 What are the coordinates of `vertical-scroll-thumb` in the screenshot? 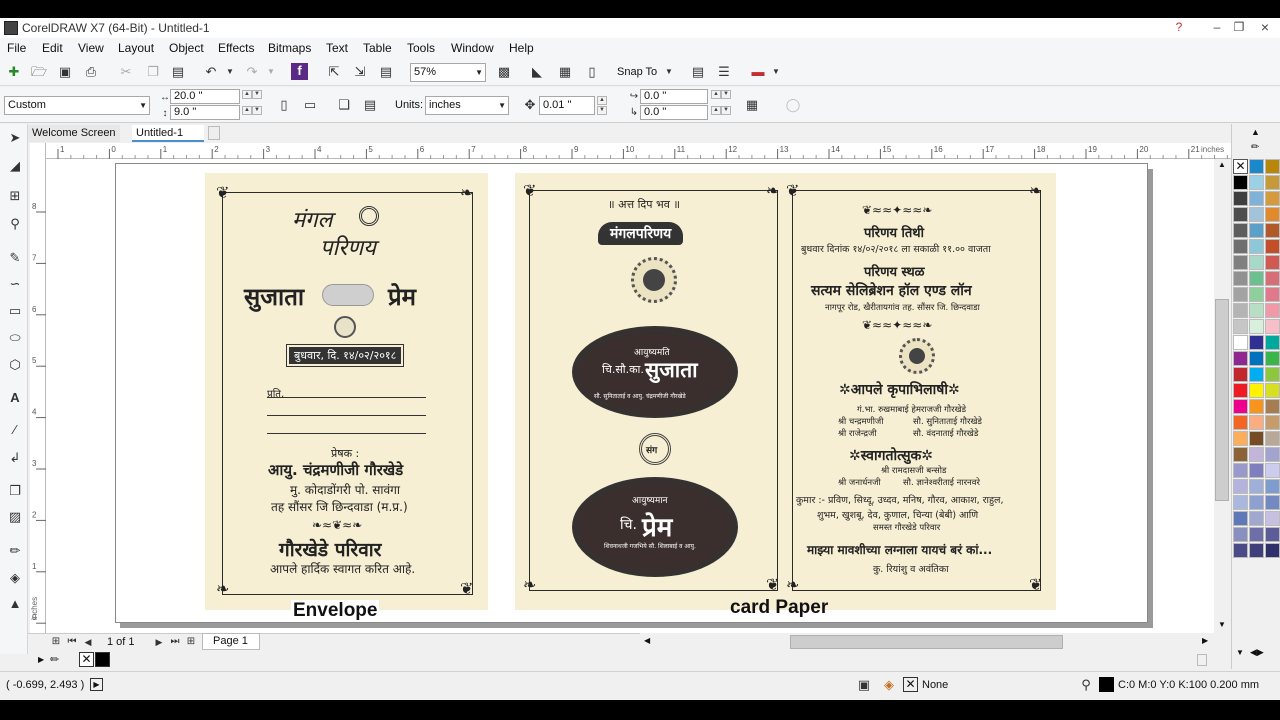 It's located at (1222, 400).